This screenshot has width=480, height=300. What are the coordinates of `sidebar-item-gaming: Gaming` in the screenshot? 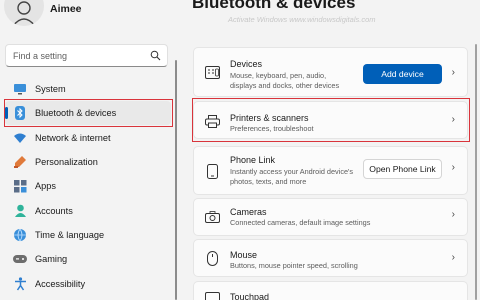 It's located at (88, 259).